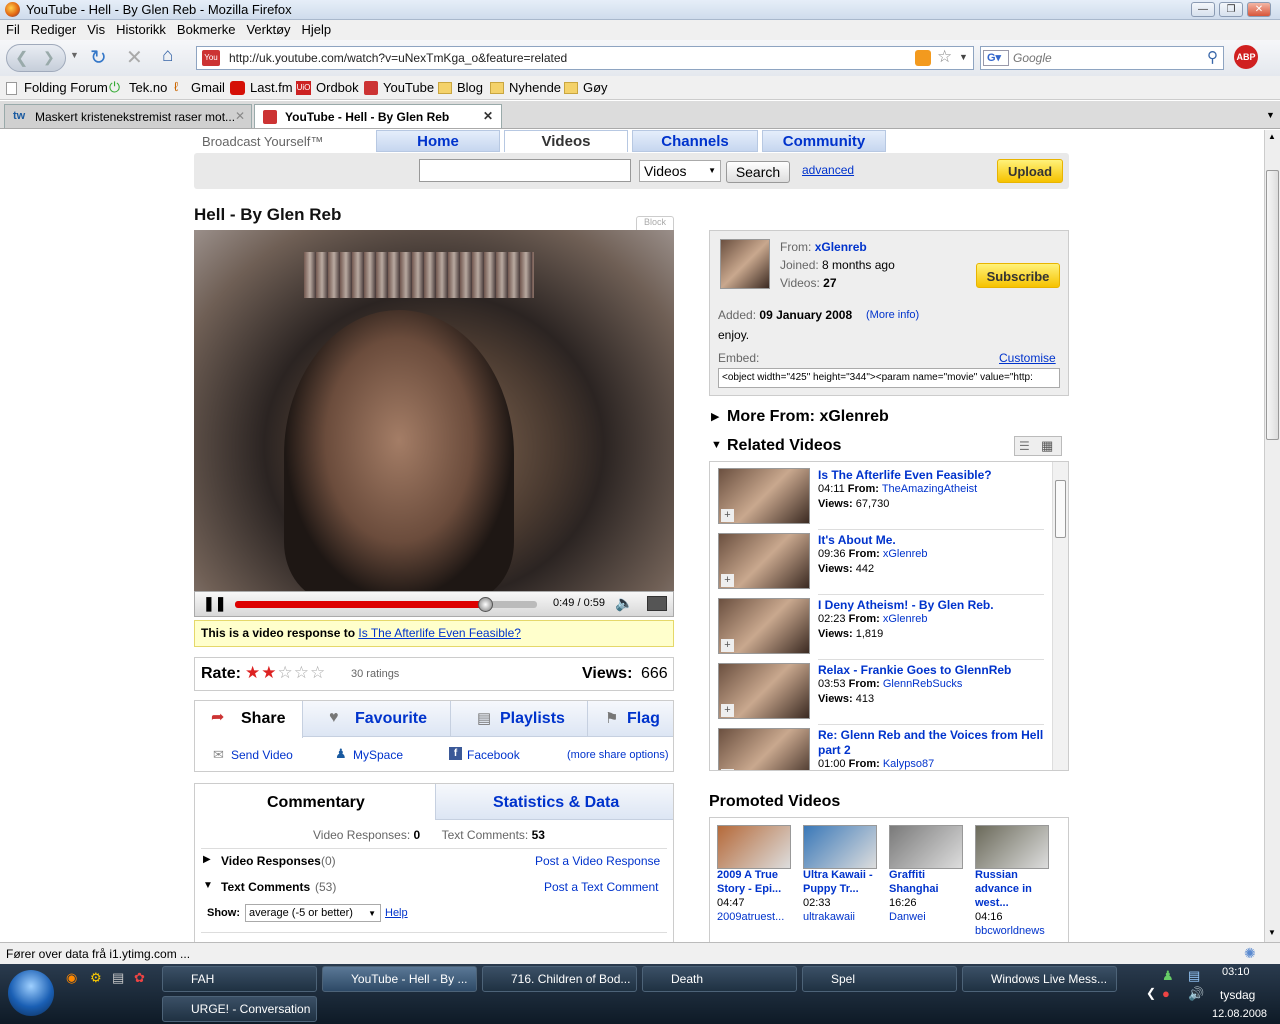 The height and width of the screenshot is (1024, 1280). I want to click on upload-button: Upload, so click(1030, 171).